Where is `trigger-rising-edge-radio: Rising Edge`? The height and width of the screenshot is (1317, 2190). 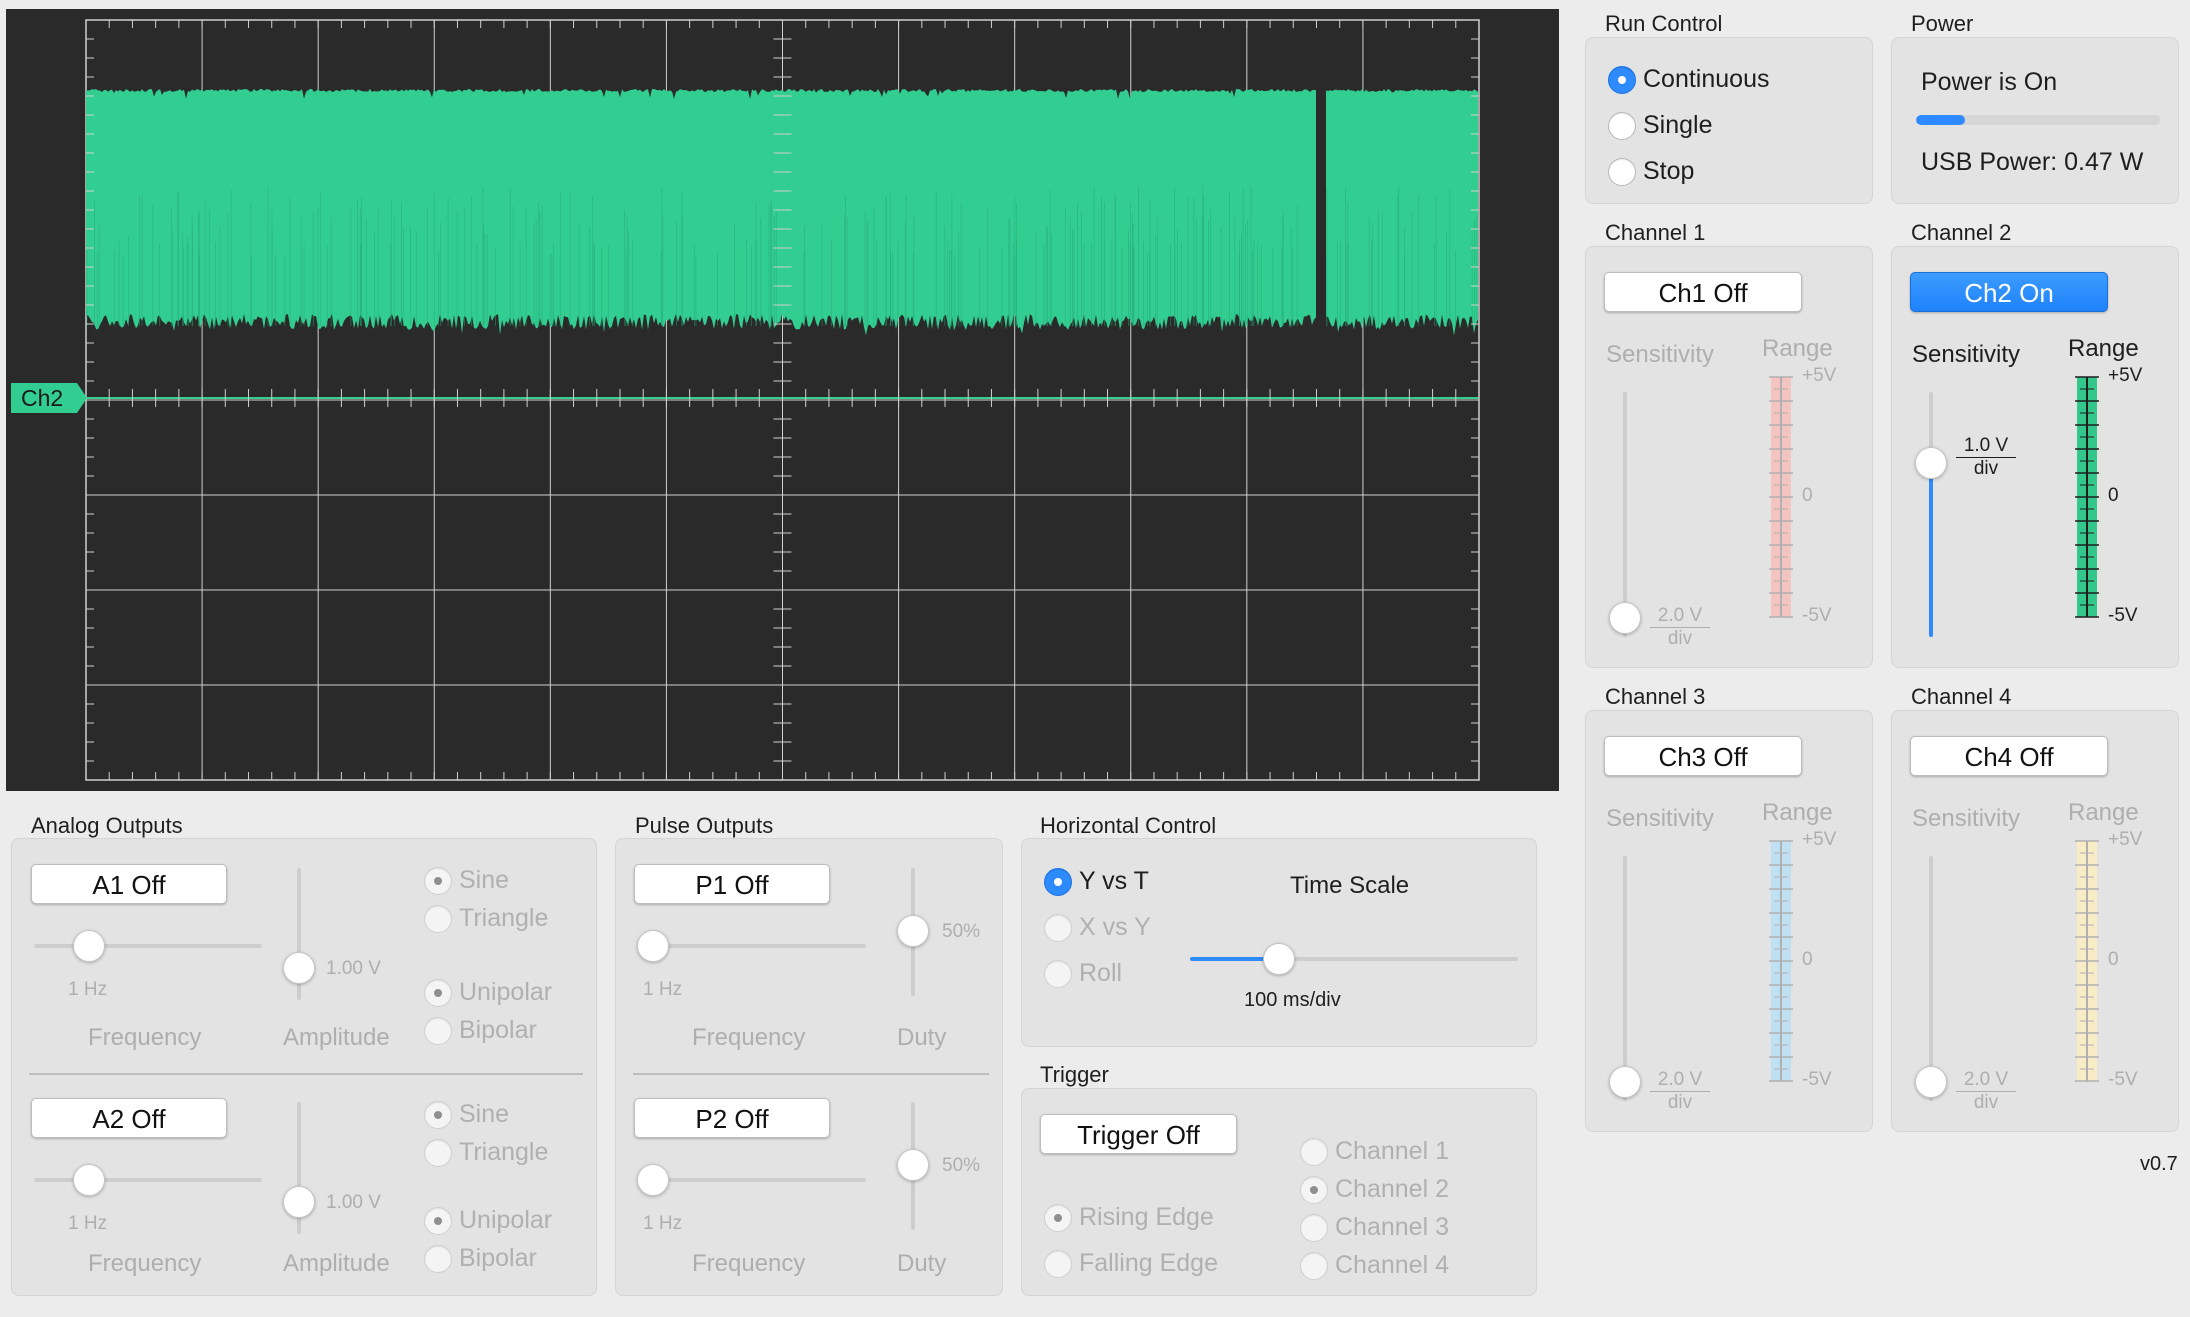
trigger-rising-edge-radio: Rising Edge is located at coordinates (1129, 1217).